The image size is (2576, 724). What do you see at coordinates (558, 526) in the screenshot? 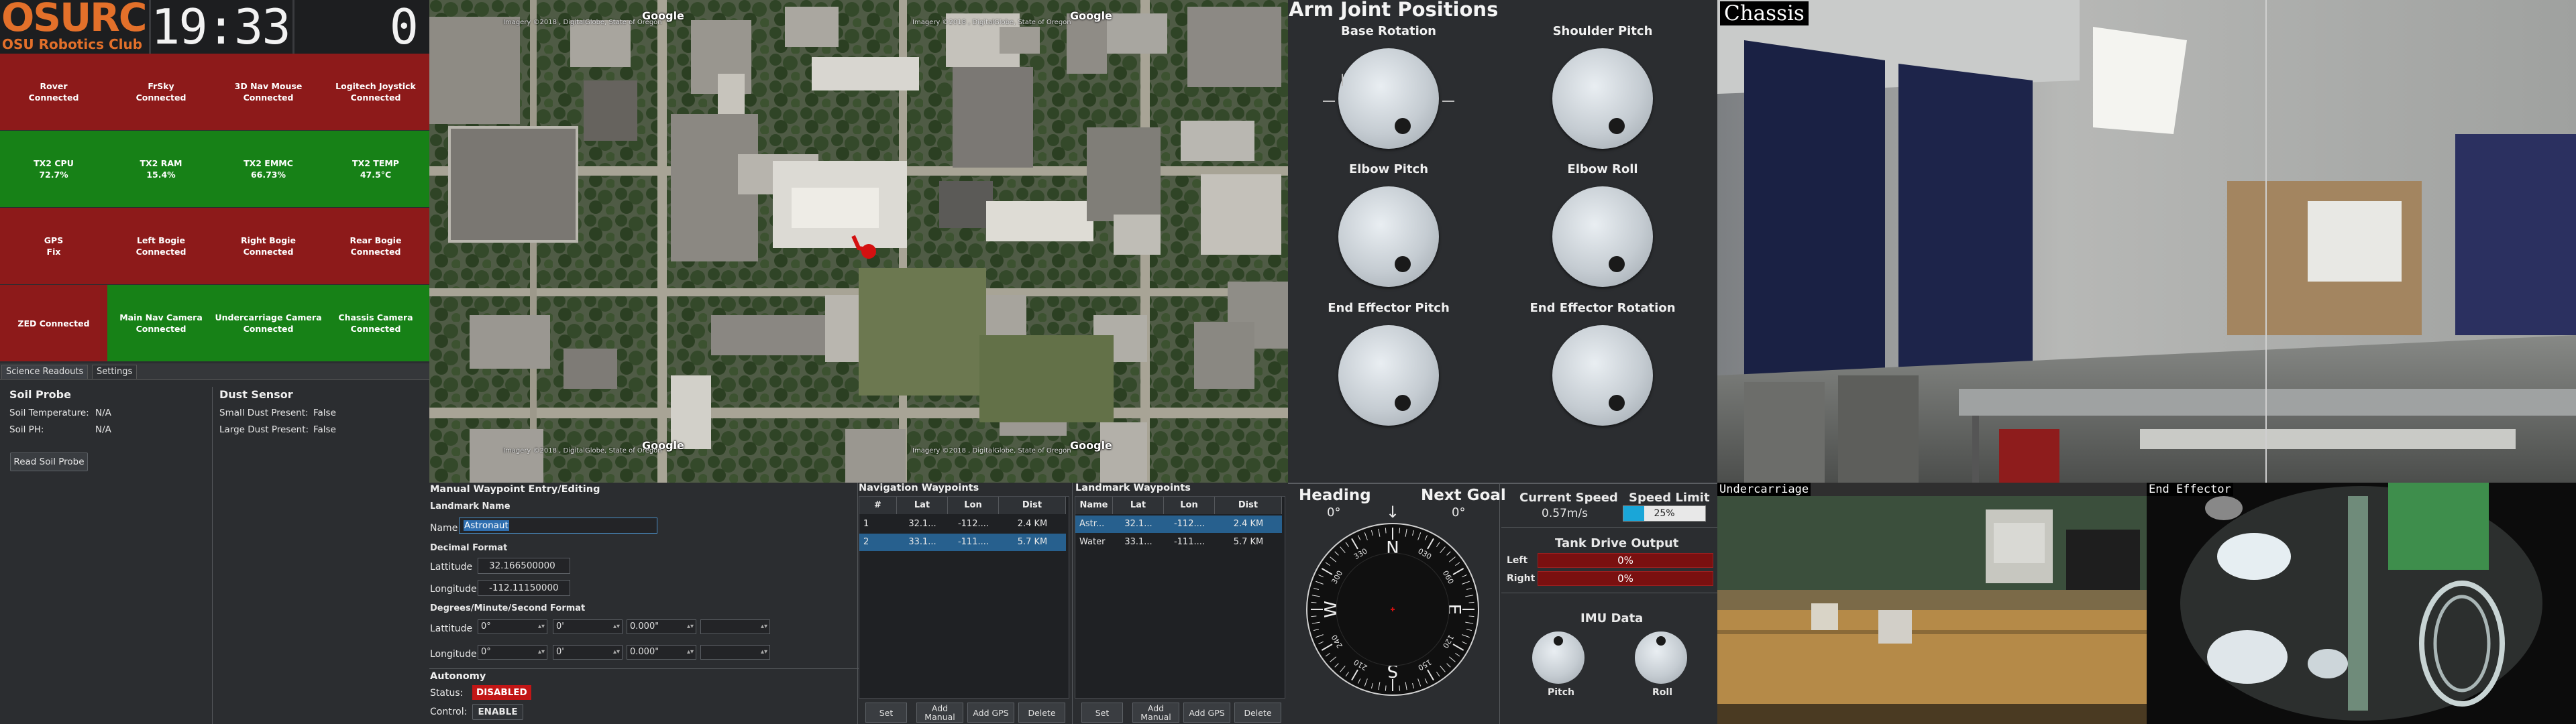
I see `landmark-name-input: Astronaut` at bounding box center [558, 526].